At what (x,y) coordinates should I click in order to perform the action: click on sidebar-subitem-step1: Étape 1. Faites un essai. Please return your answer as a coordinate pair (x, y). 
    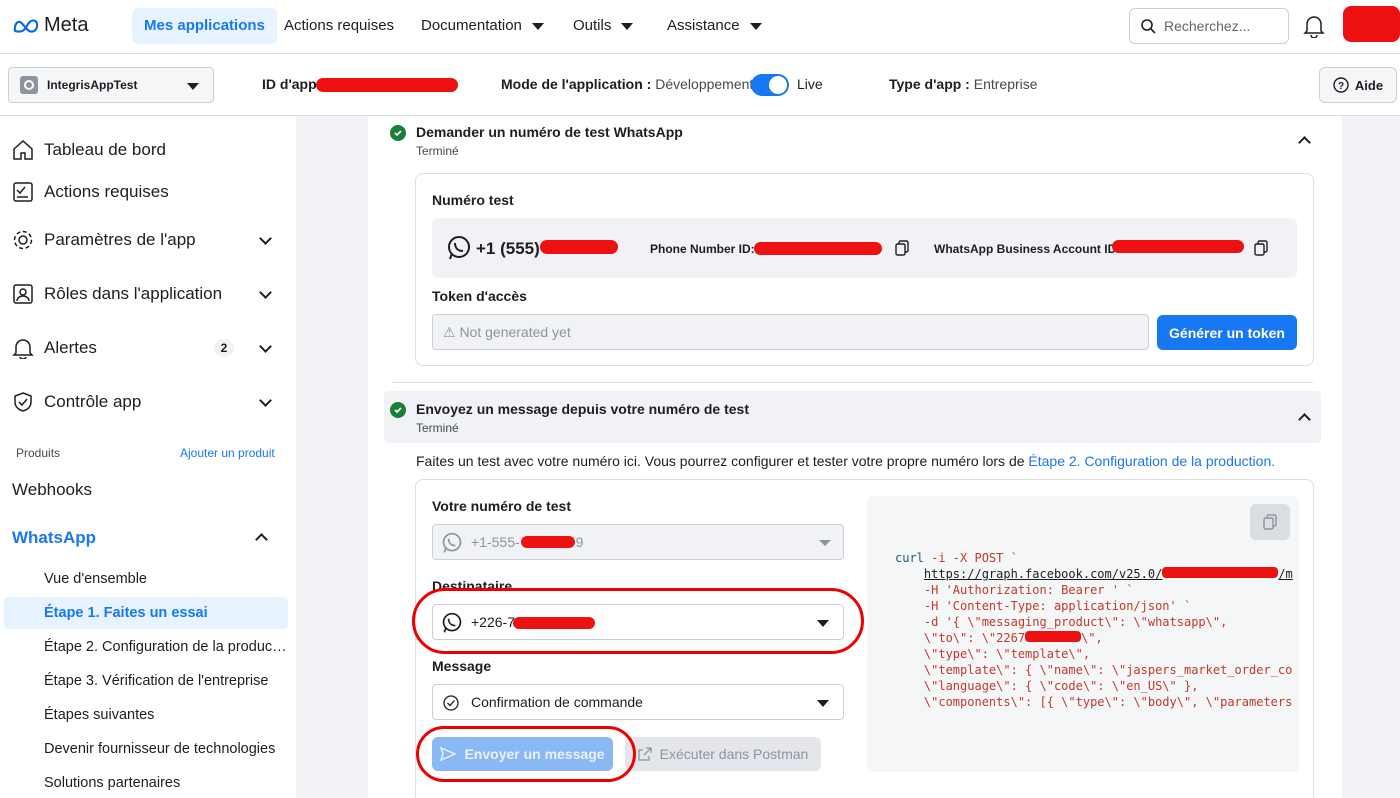
    Looking at the image, I should click on (146, 613).